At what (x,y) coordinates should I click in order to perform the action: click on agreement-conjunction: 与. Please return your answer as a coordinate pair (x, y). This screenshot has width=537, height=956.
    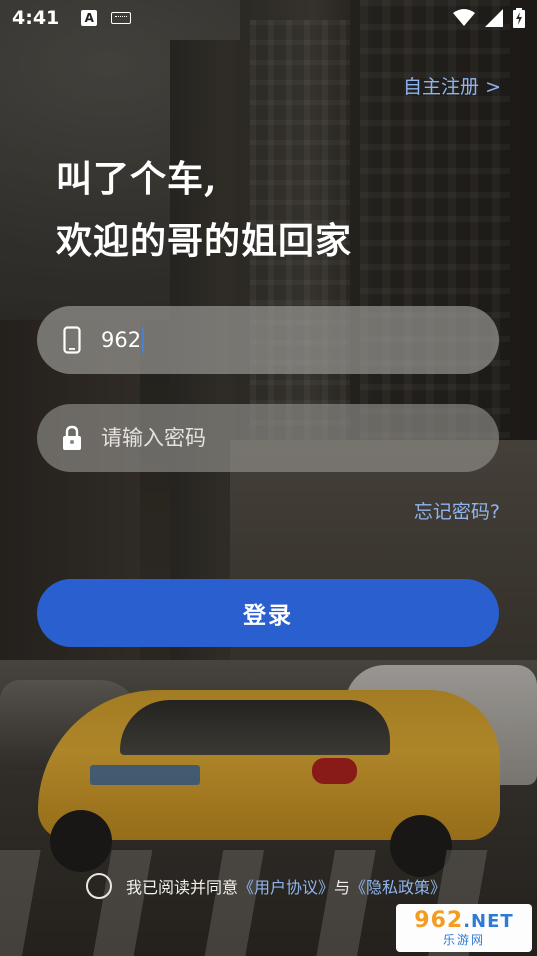
    Looking at the image, I should click on (342, 887).